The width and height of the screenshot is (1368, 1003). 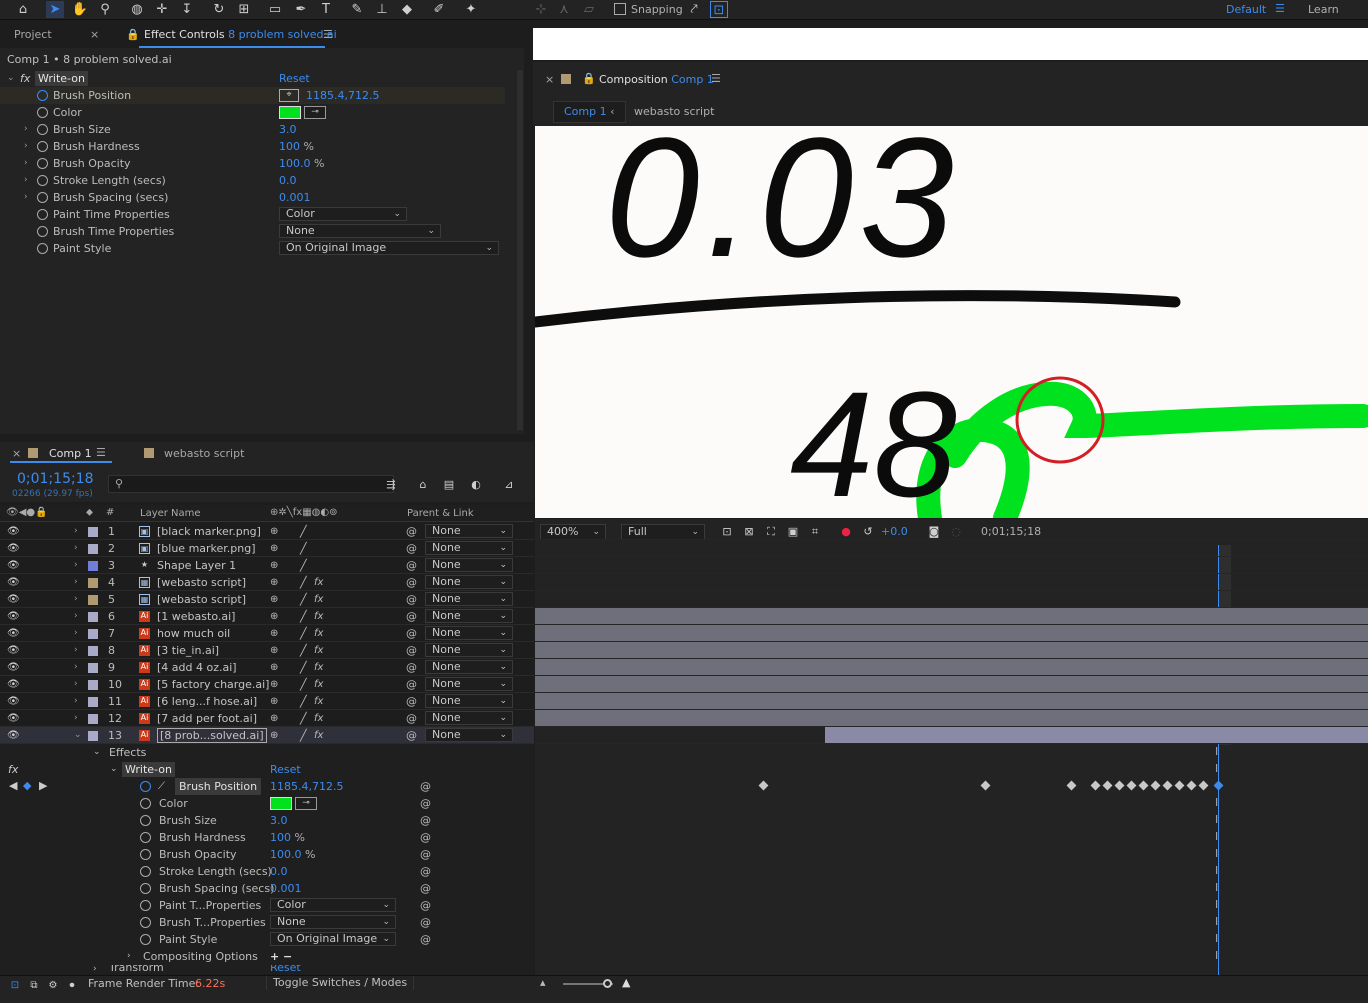 I want to click on timeline-timecode: 0;01;15;18, so click(x=55, y=479).